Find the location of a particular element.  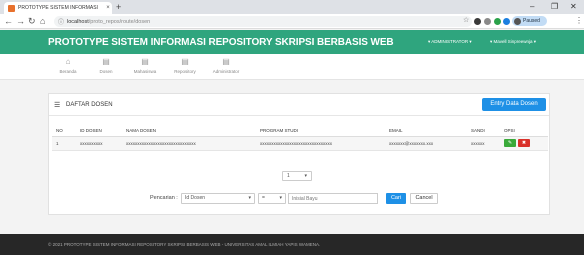

tab-title: PROTOTYPE SISTEM INFORMASI is located at coordinates (58, 8).